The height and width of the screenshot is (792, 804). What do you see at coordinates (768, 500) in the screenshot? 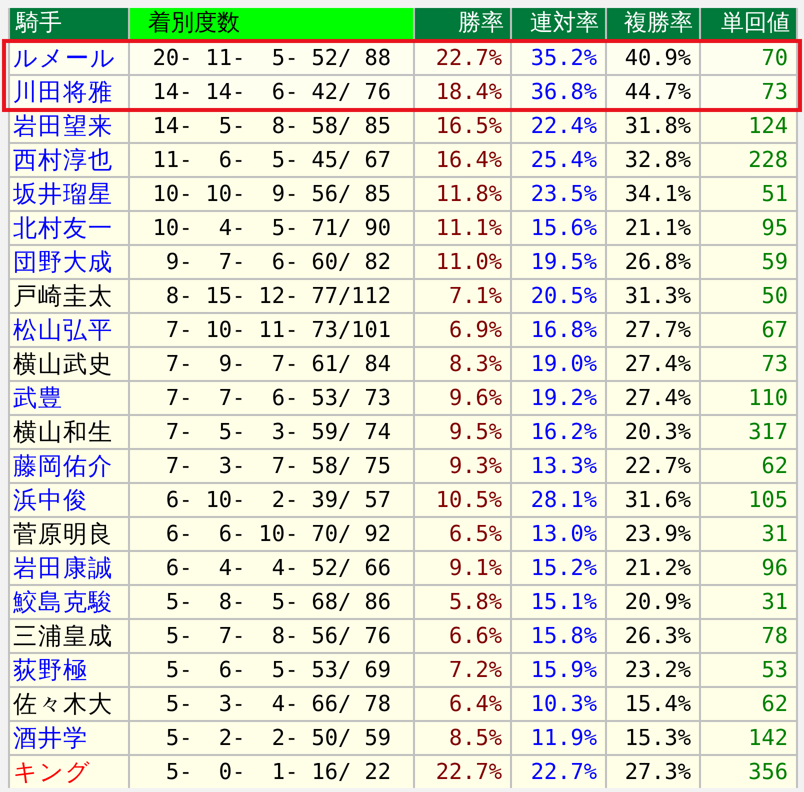
I see `table-cell: 105` at bounding box center [768, 500].